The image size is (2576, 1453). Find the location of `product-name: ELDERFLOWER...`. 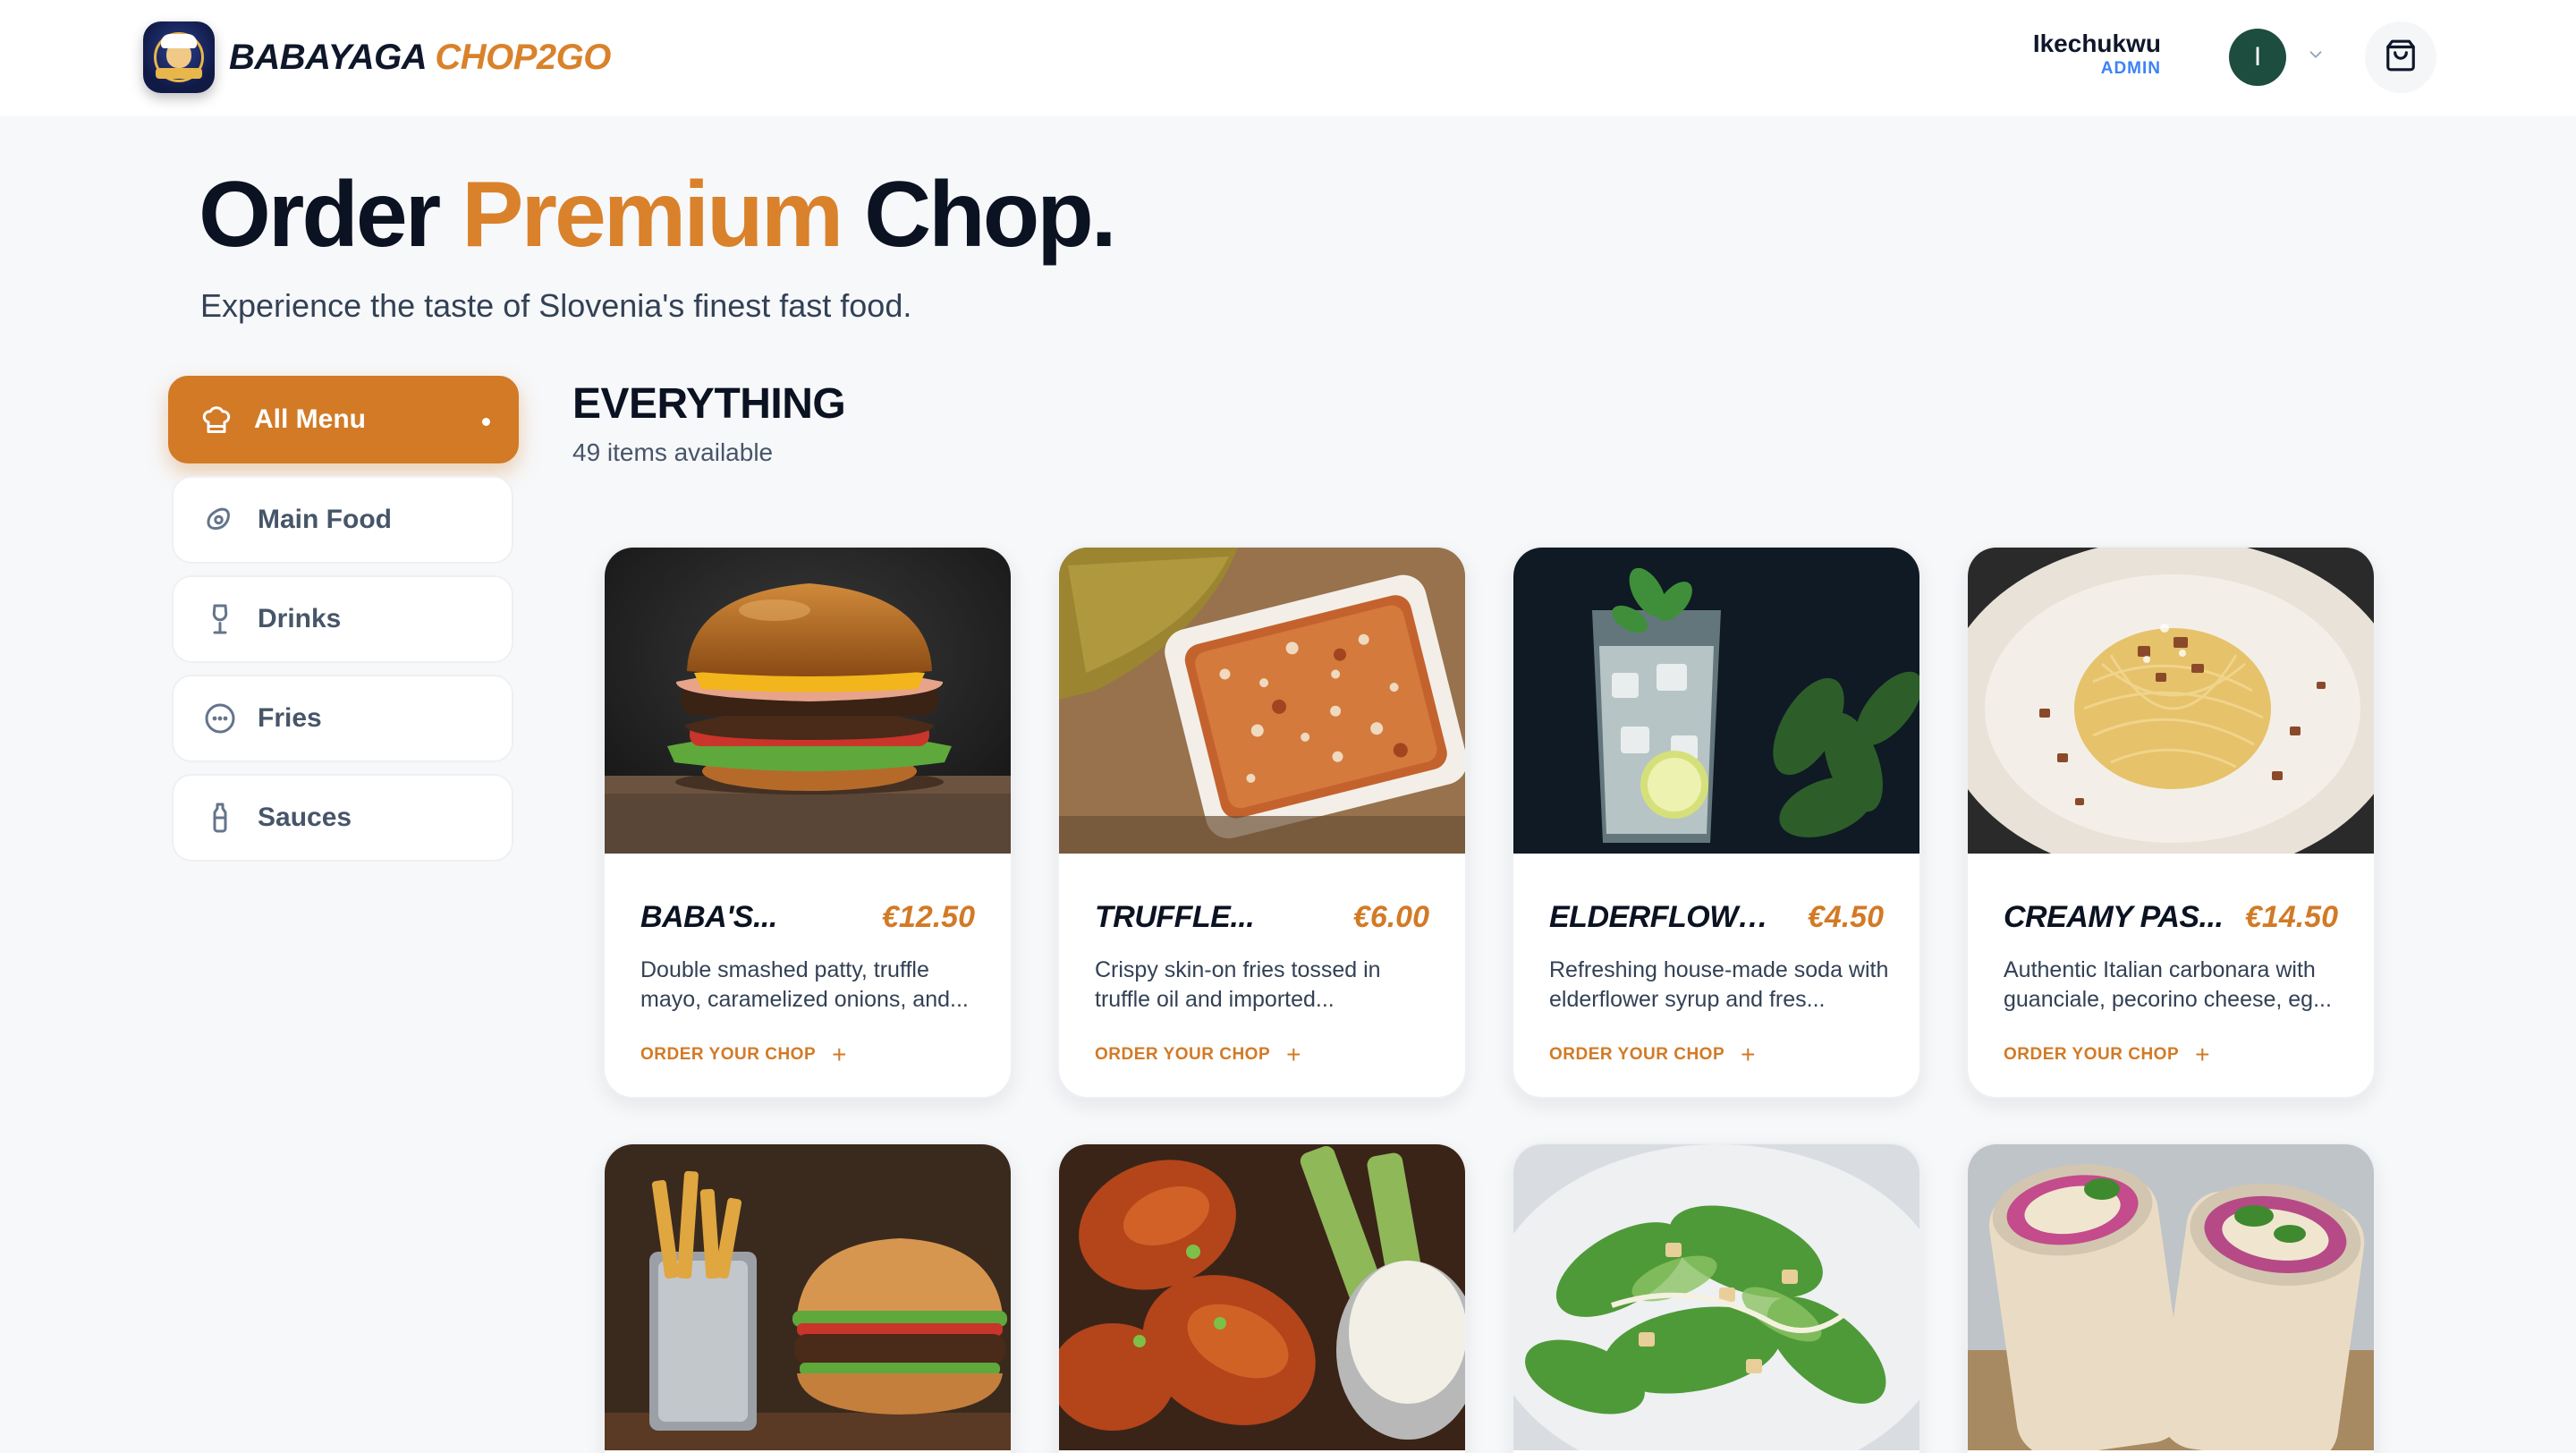

product-name: ELDERFLOWER... is located at coordinates (1661, 917).